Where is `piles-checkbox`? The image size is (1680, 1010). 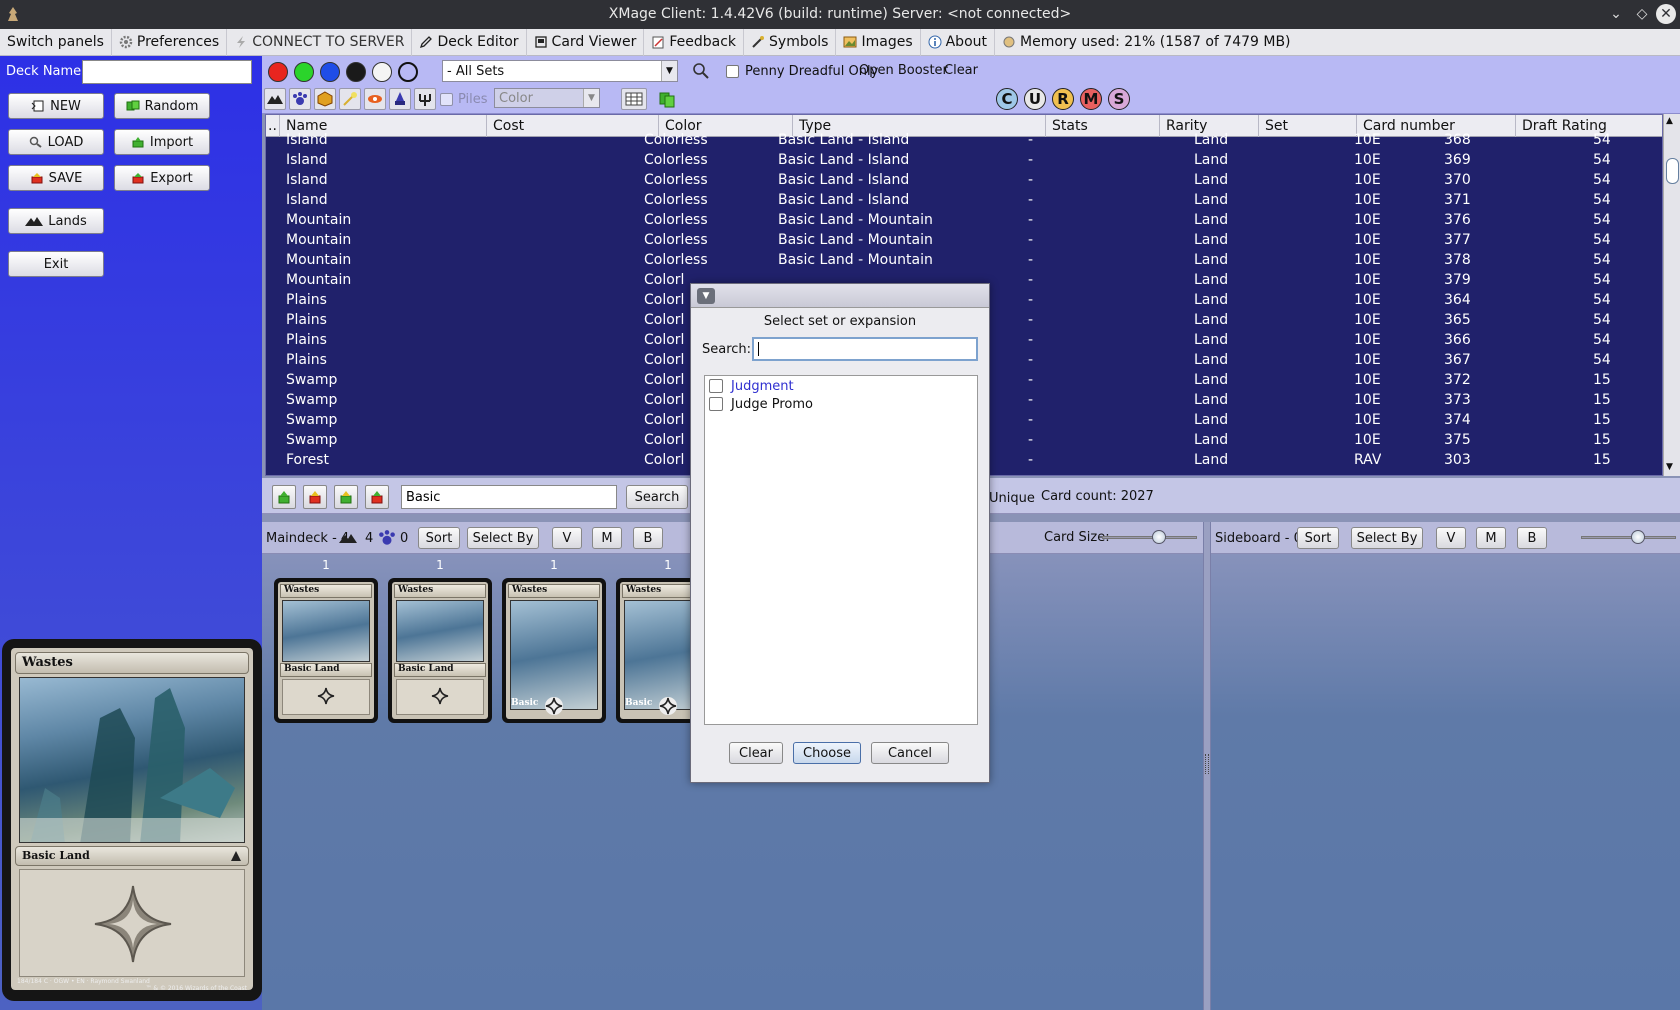 piles-checkbox is located at coordinates (446, 99).